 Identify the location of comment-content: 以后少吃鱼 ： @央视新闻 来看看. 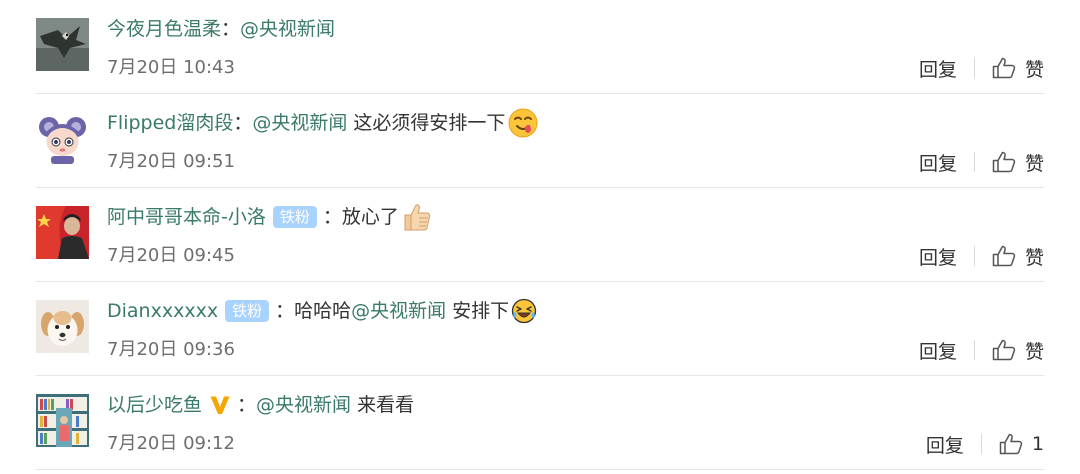
(260, 405).